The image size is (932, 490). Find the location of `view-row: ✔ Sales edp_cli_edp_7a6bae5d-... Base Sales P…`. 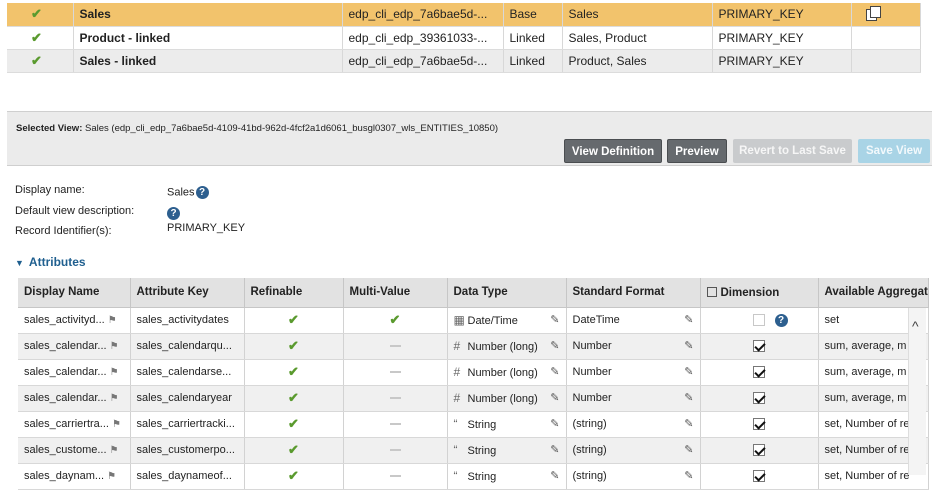

view-row: ✔ Sales edp_cli_edp_7a6bae5d-... Base Sales P… is located at coordinates (464, 15).